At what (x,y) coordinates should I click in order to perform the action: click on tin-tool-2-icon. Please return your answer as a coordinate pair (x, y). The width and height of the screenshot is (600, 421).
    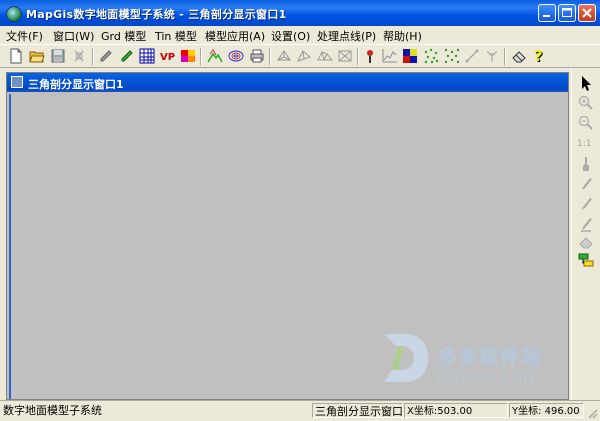
    Looking at the image, I should click on (304, 56).